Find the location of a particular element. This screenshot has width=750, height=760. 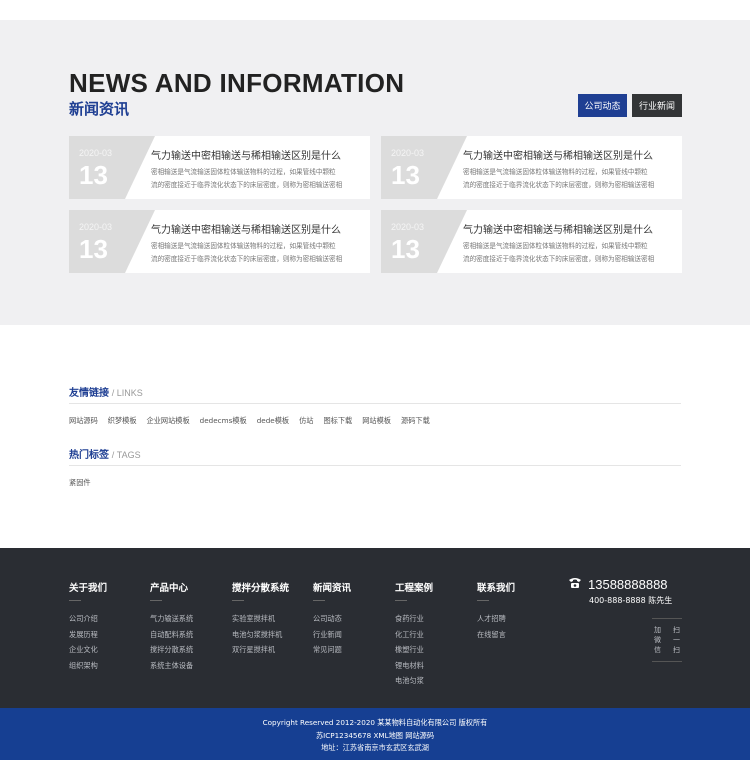

footer-column-contact: 联系我们 人才招聘 在线留言 is located at coordinates (496, 611).